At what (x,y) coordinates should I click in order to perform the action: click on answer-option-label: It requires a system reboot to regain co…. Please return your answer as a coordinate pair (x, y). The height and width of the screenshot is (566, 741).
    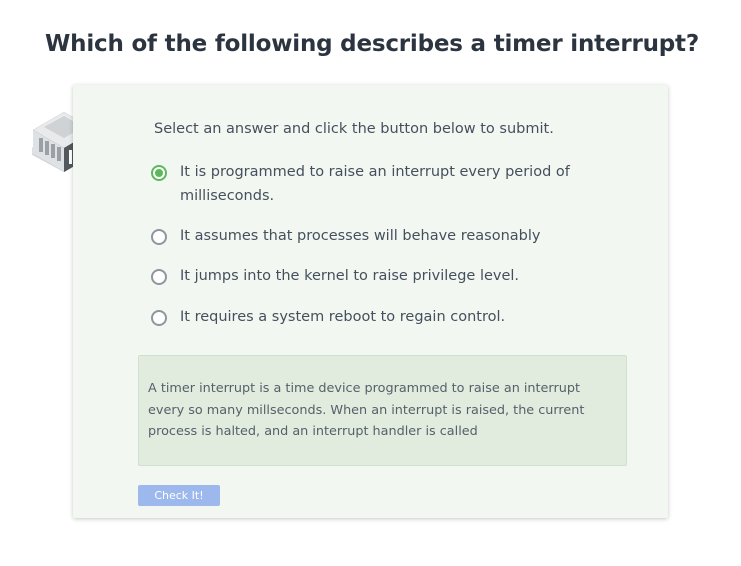
    Looking at the image, I should click on (343, 317).